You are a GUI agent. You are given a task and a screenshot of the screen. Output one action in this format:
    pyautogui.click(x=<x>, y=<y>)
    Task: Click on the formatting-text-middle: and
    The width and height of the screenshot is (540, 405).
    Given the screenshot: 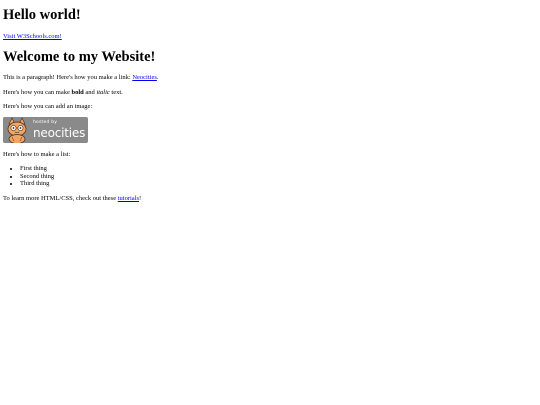 What is the action you would take?
    pyautogui.click(x=90, y=92)
    